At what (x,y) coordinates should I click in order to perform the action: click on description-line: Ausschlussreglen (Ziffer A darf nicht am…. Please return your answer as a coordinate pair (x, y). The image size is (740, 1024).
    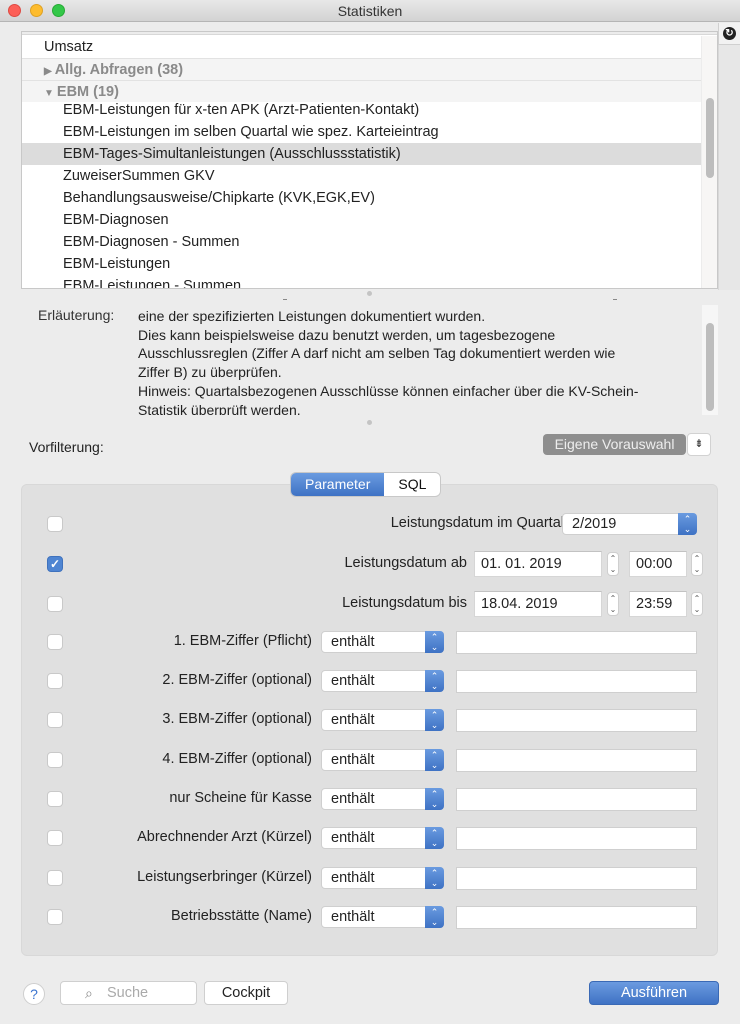
    Looking at the image, I should click on (377, 353).